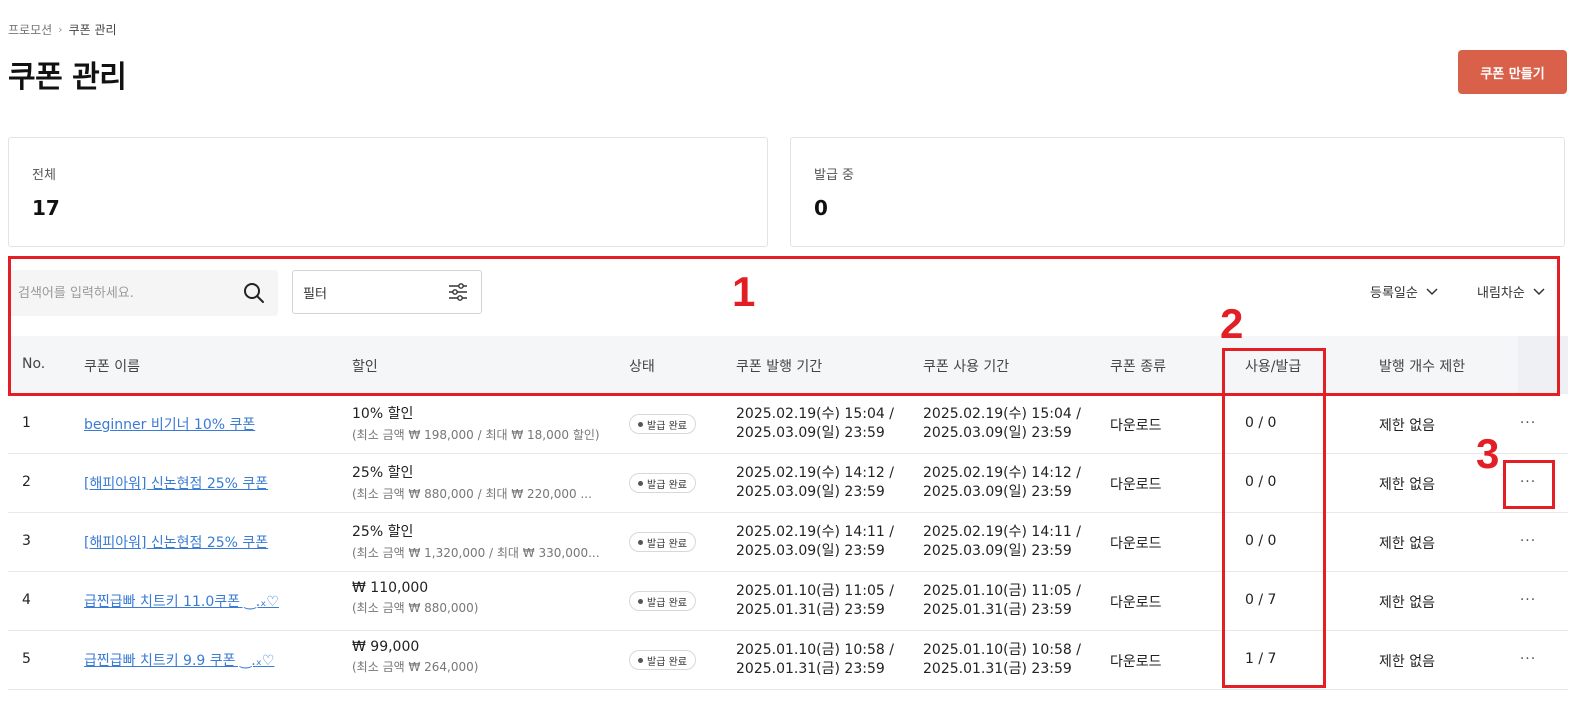 This screenshot has height=703, width=1582. Describe the element at coordinates (26, 423) in the screenshot. I see `cell-no: 1` at that location.